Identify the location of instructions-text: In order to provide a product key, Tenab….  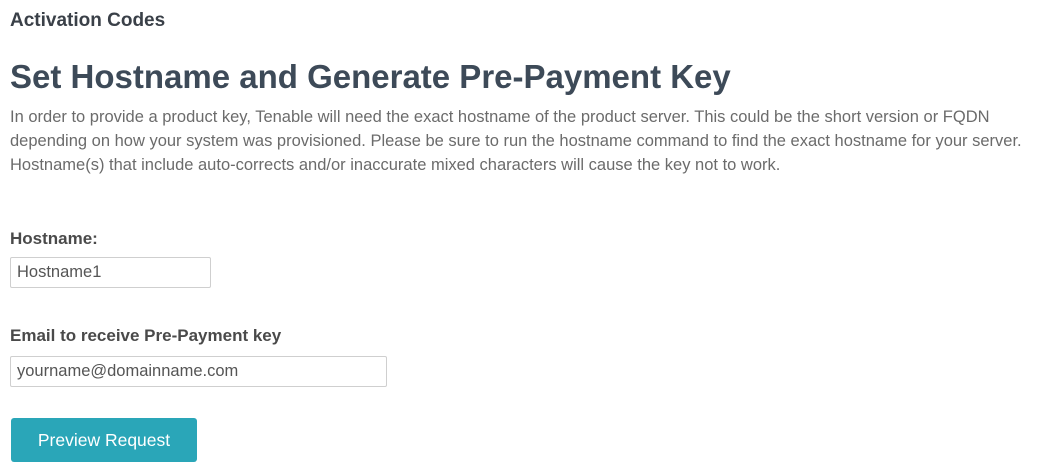
(516, 141).